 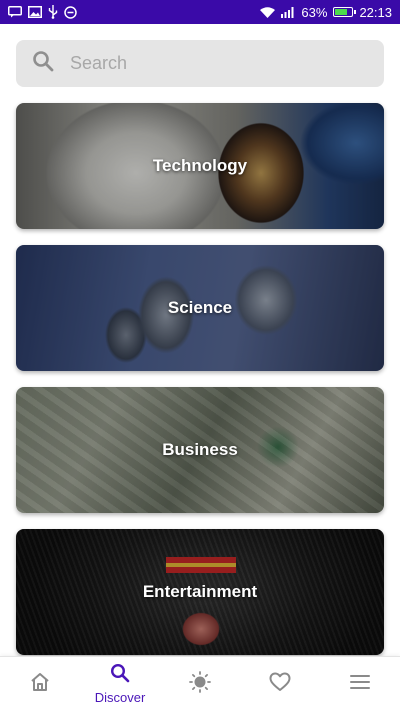 I want to click on message-icon, so click(x=15, y=12).